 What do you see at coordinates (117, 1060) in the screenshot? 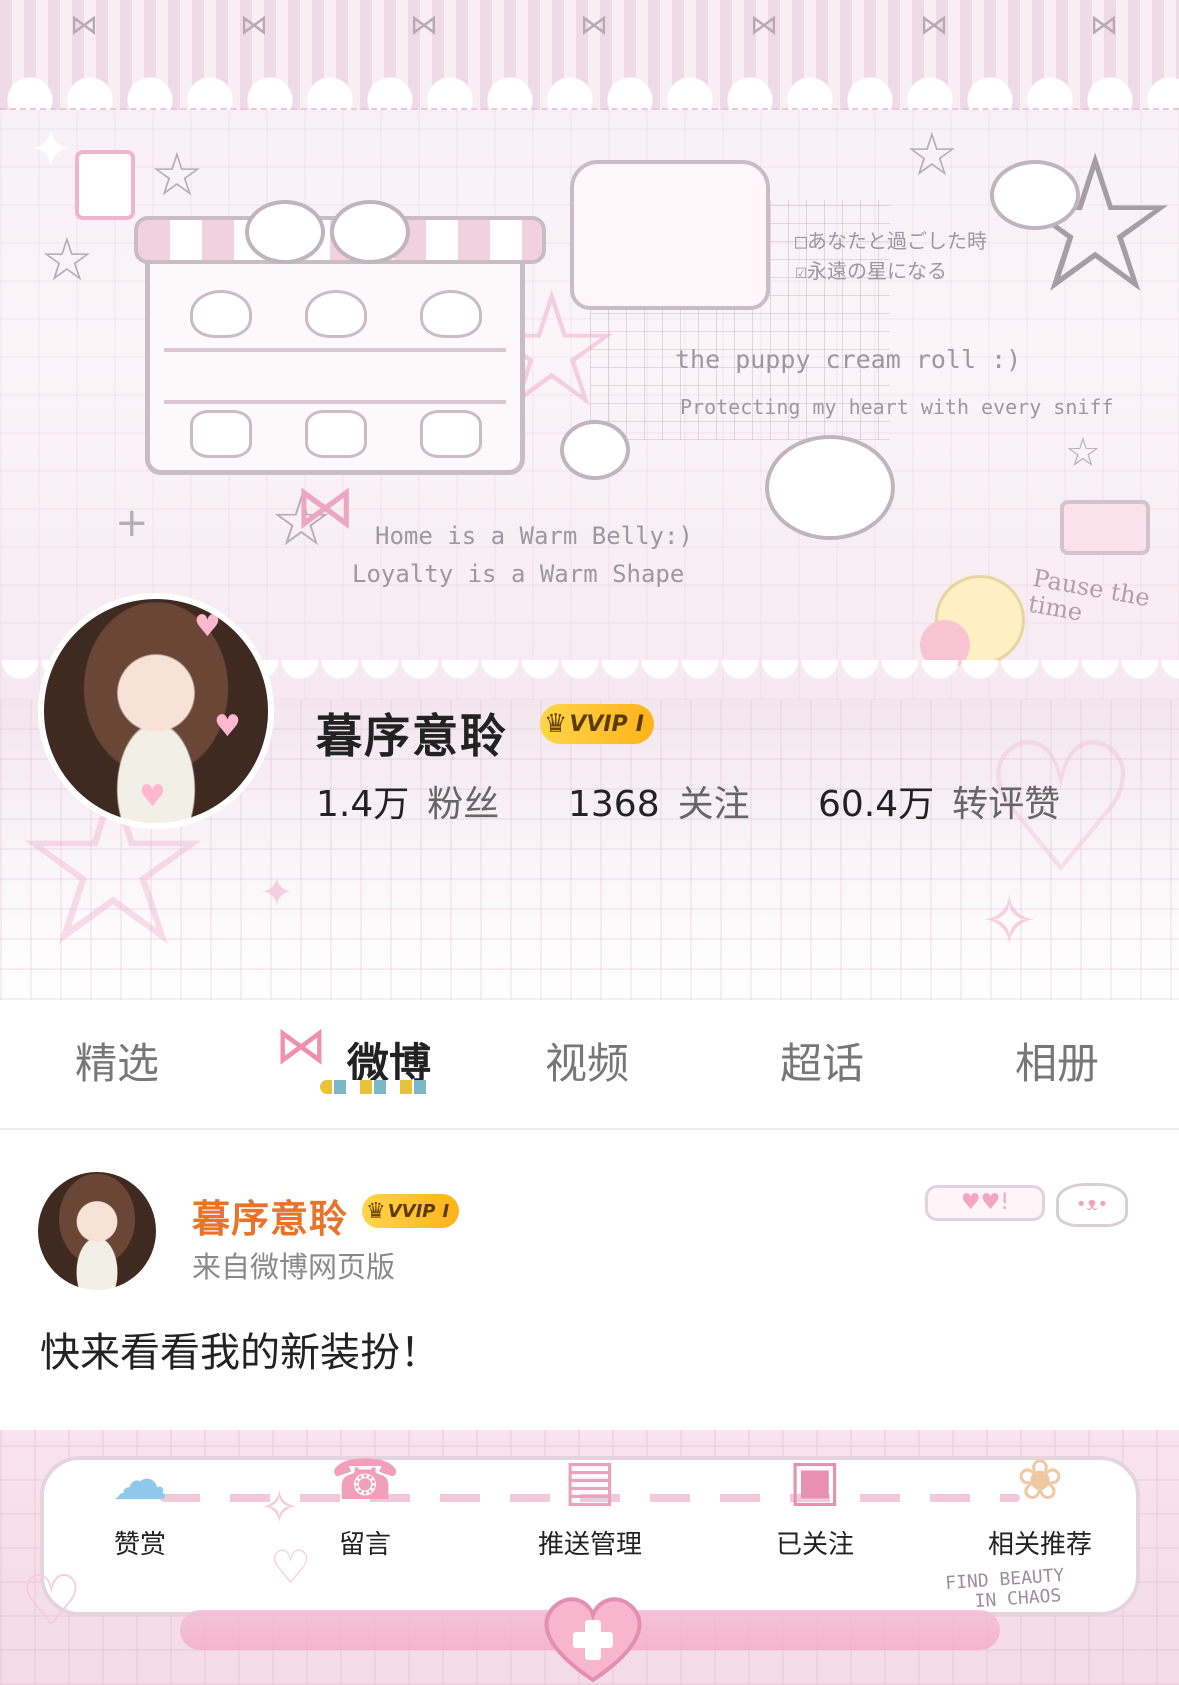
I see `tab-featured: 精选` at bounding box center [117, 1060].